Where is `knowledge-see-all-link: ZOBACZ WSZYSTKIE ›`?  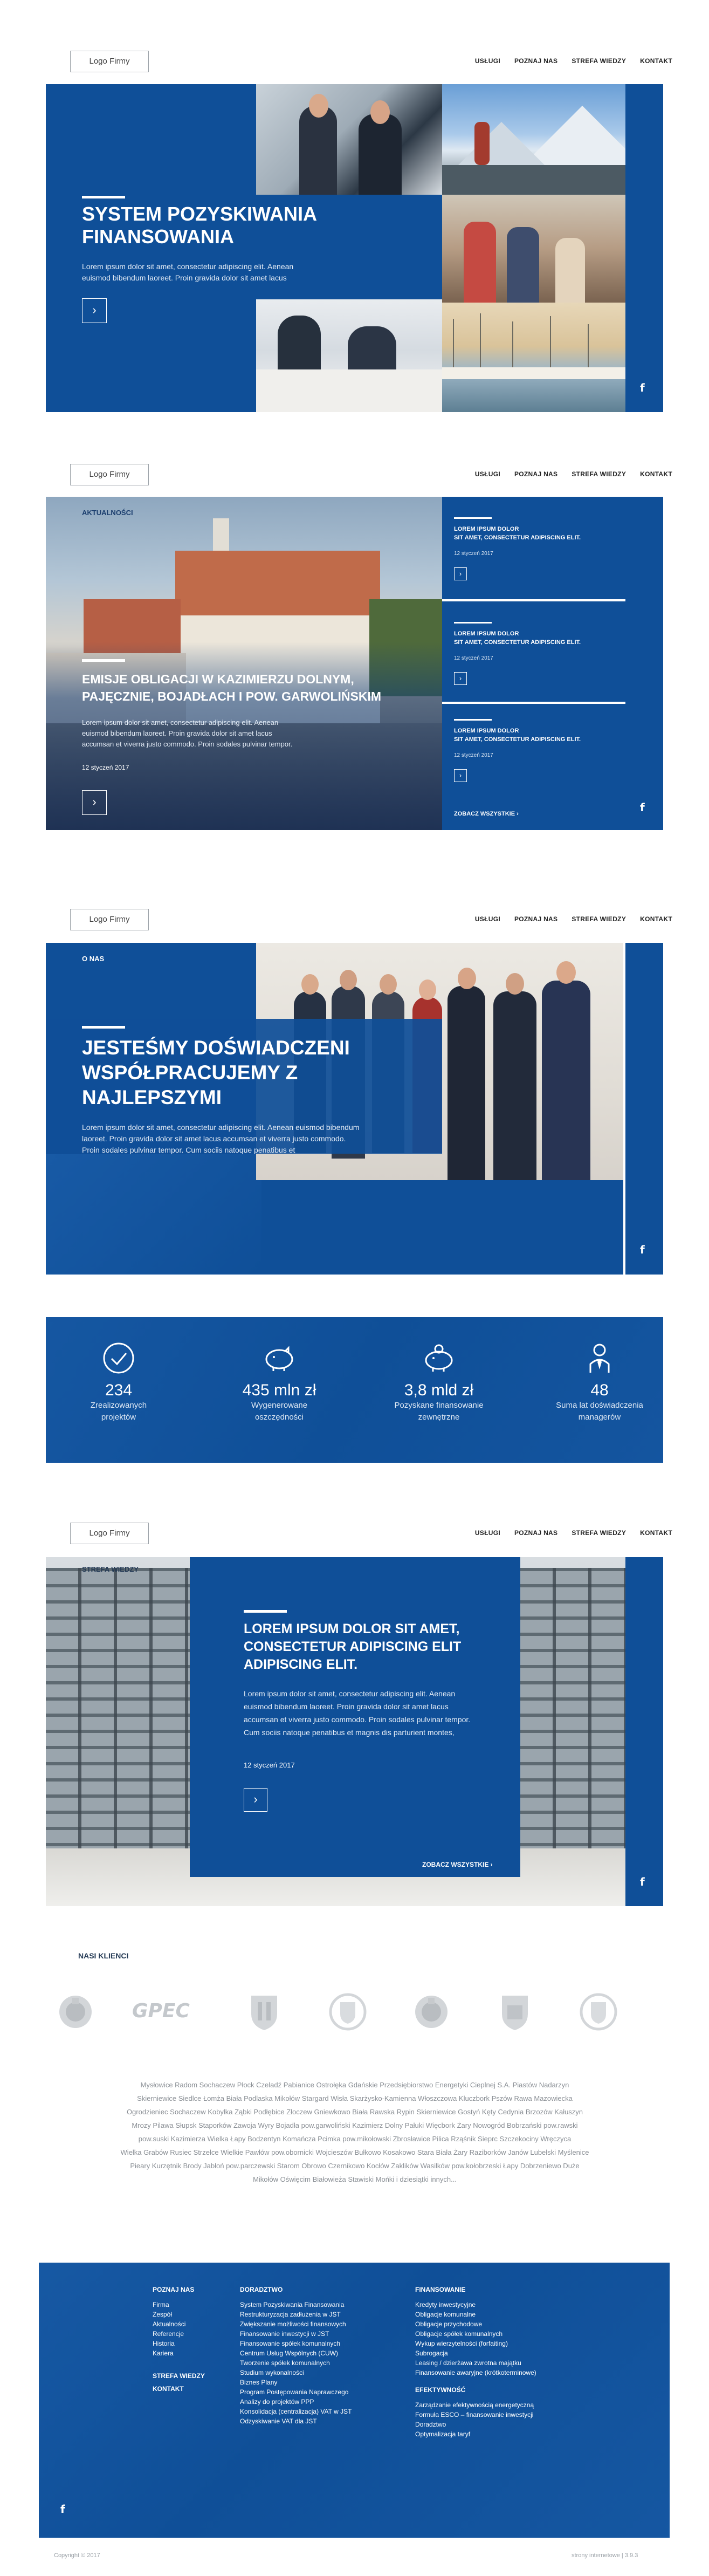
knowledge-see-all-link: ZOBACZ WSZYSTKIE › is located at coordinates (457, 1864).